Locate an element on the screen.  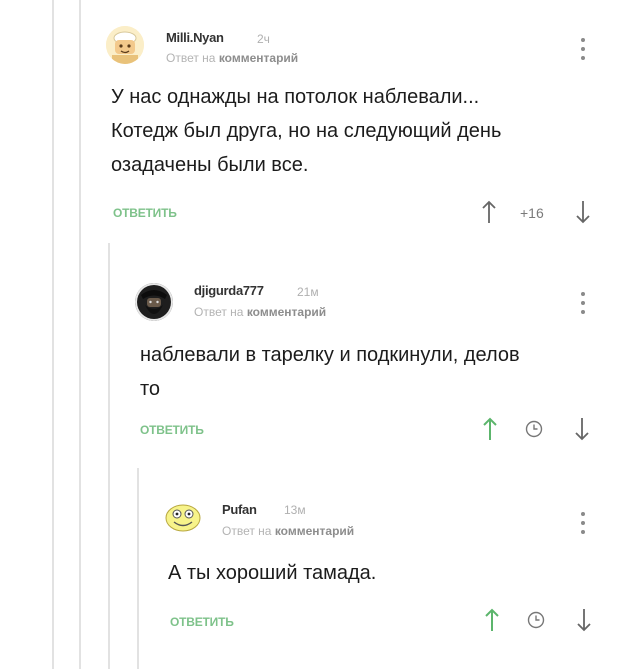
comment-text-line: то is located at coordinates (150, 389).